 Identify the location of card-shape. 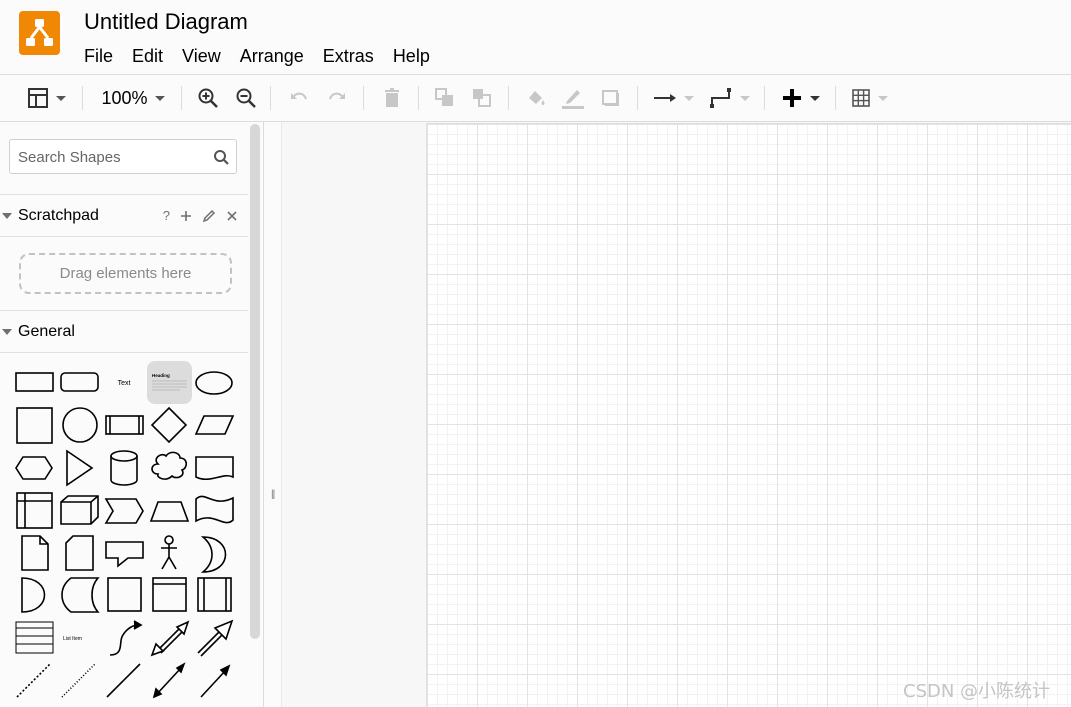
(79, 553).